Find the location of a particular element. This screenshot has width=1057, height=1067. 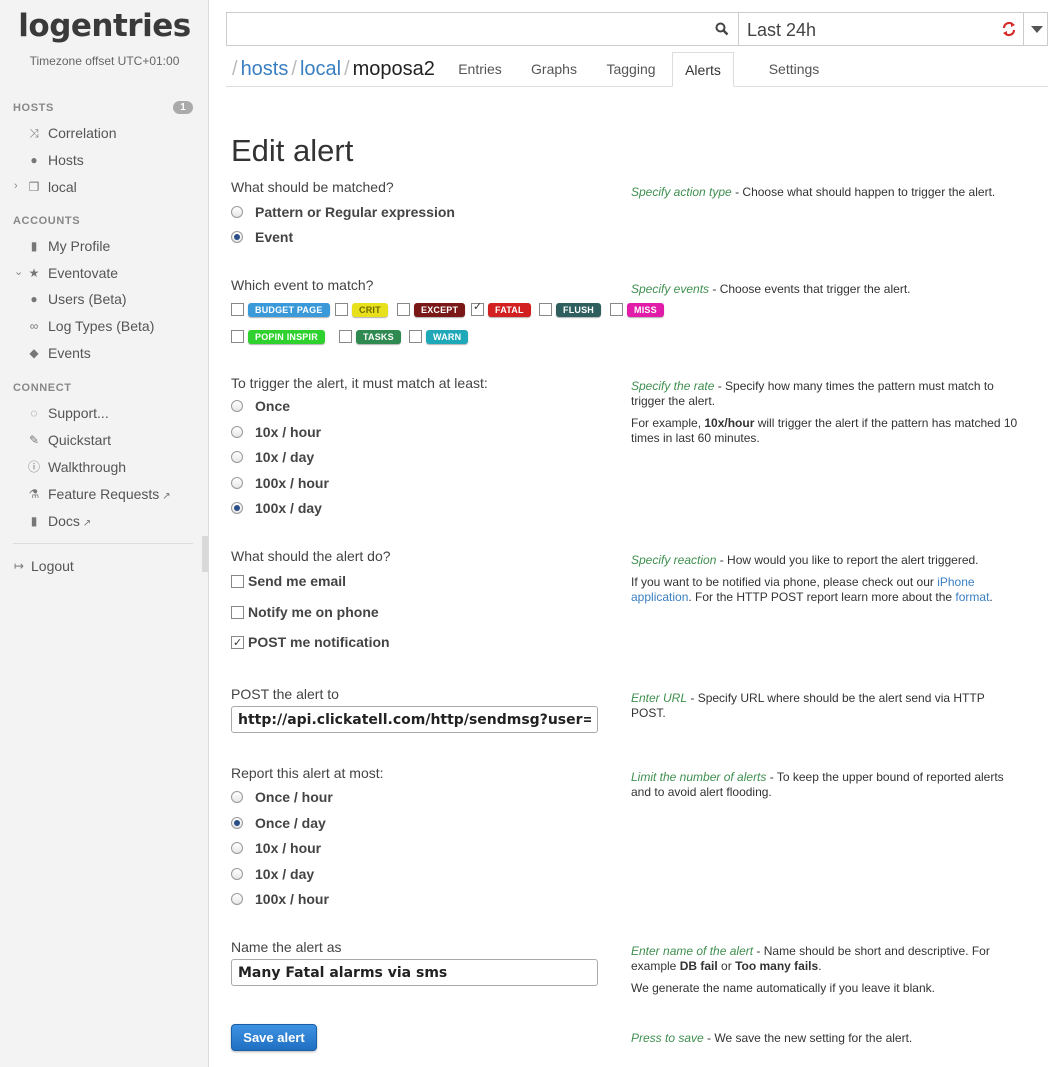

sidebar-item-local: › ❐ local is located at coordinates (104, 187).